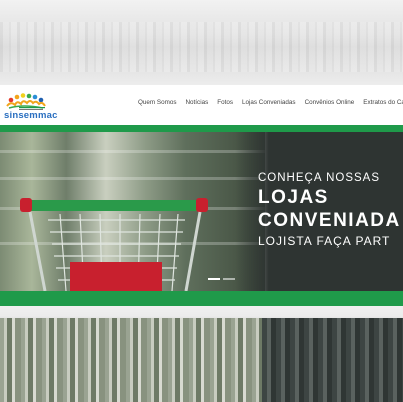  What do you see at coordinates (201, 47) in the screenshot?
I see `blurred-texture` at bounding box center [201, 47].